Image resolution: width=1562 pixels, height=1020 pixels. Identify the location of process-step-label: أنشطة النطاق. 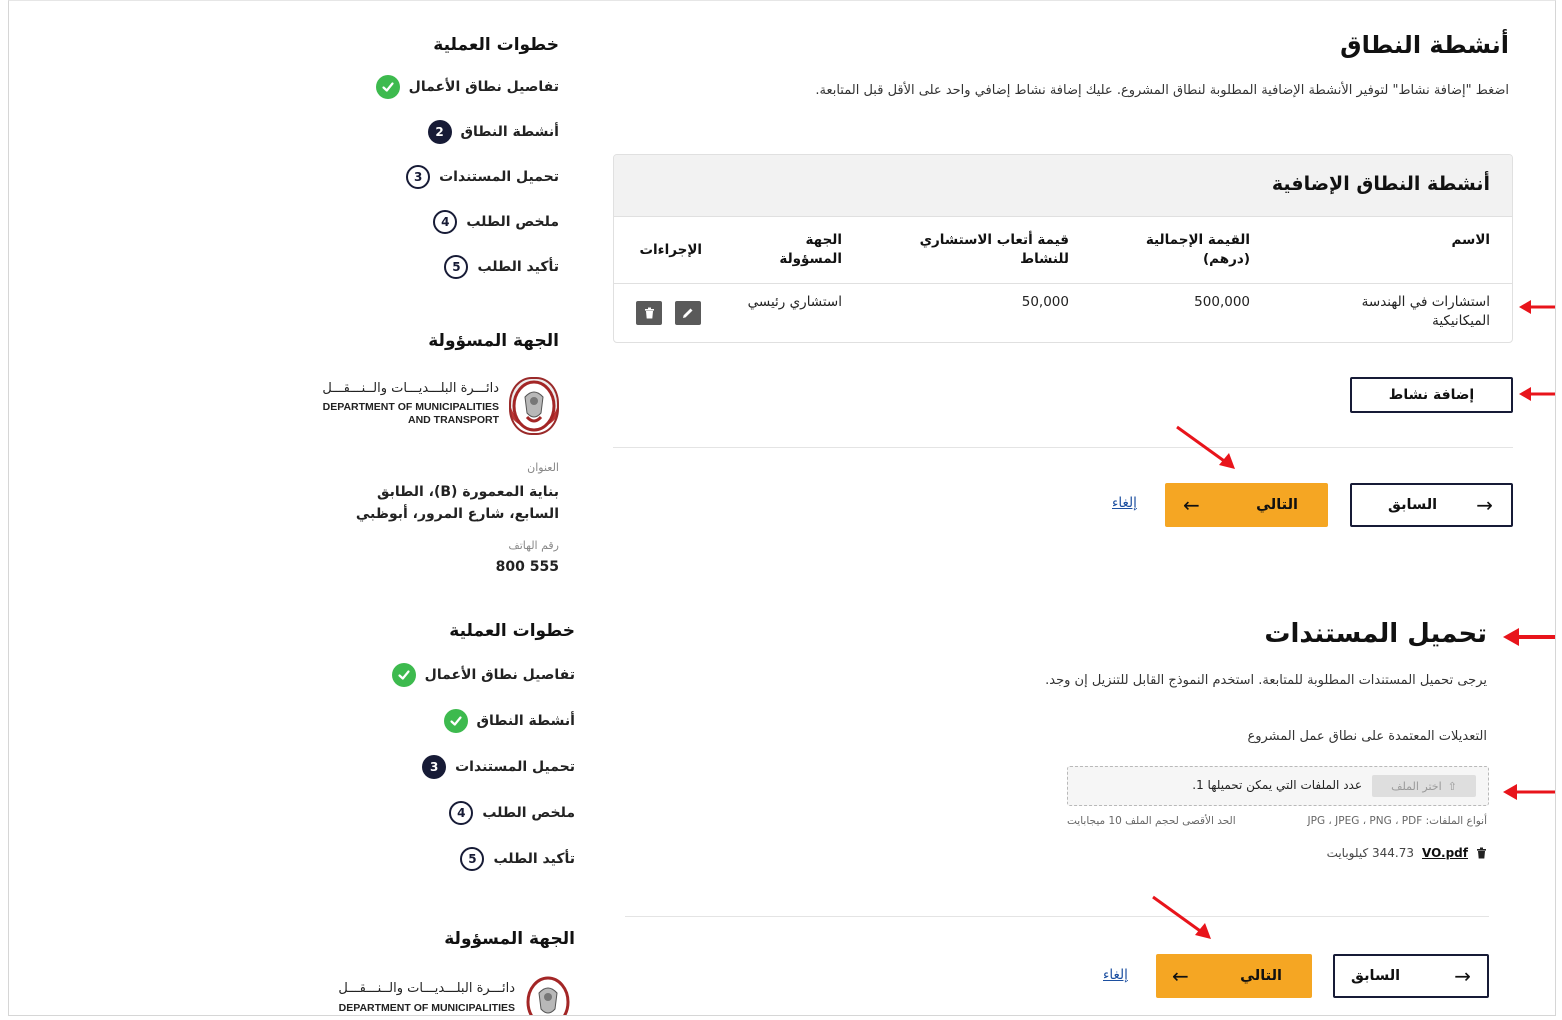
(526, 721).